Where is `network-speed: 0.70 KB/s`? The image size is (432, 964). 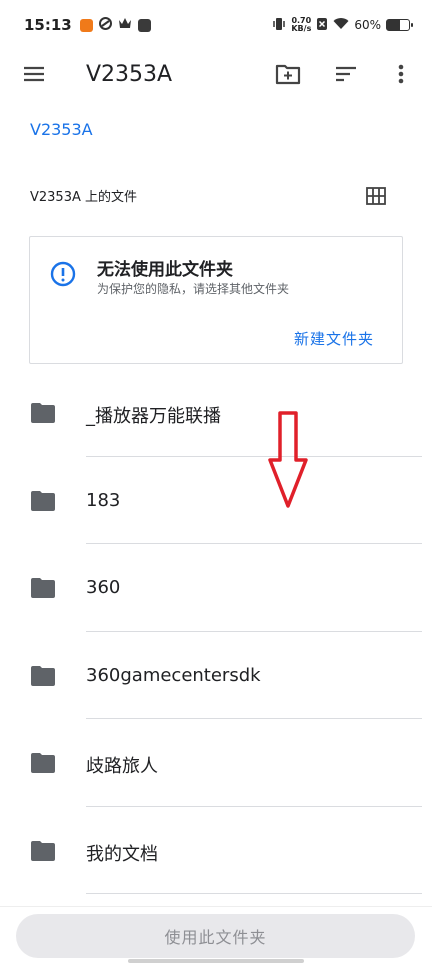 network-speed: 0.70 KB/s is located at coordinates (301, 25).